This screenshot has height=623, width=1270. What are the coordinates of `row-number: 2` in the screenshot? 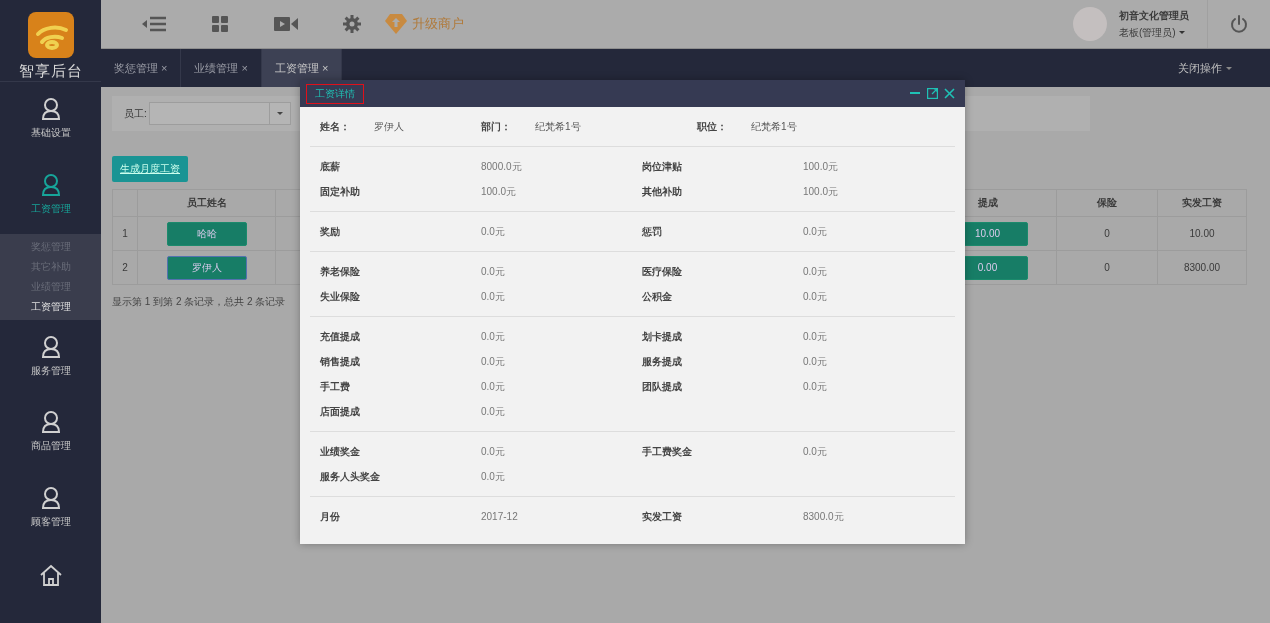 It's located at (125, 267).